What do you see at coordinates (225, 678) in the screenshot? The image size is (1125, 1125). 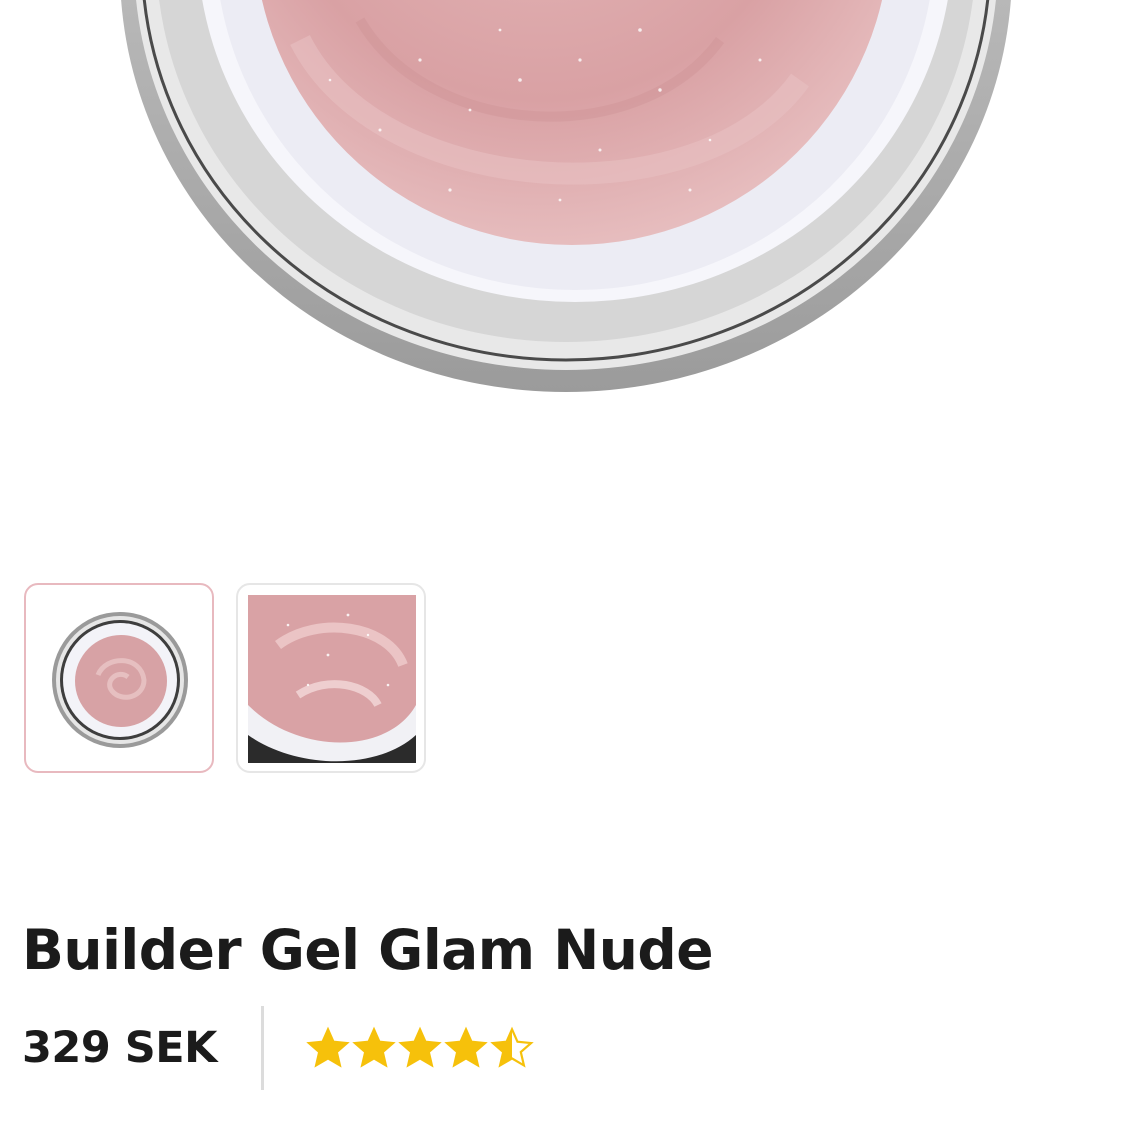 I see `thumbnail-gallery` at bounding box center [225, 678].